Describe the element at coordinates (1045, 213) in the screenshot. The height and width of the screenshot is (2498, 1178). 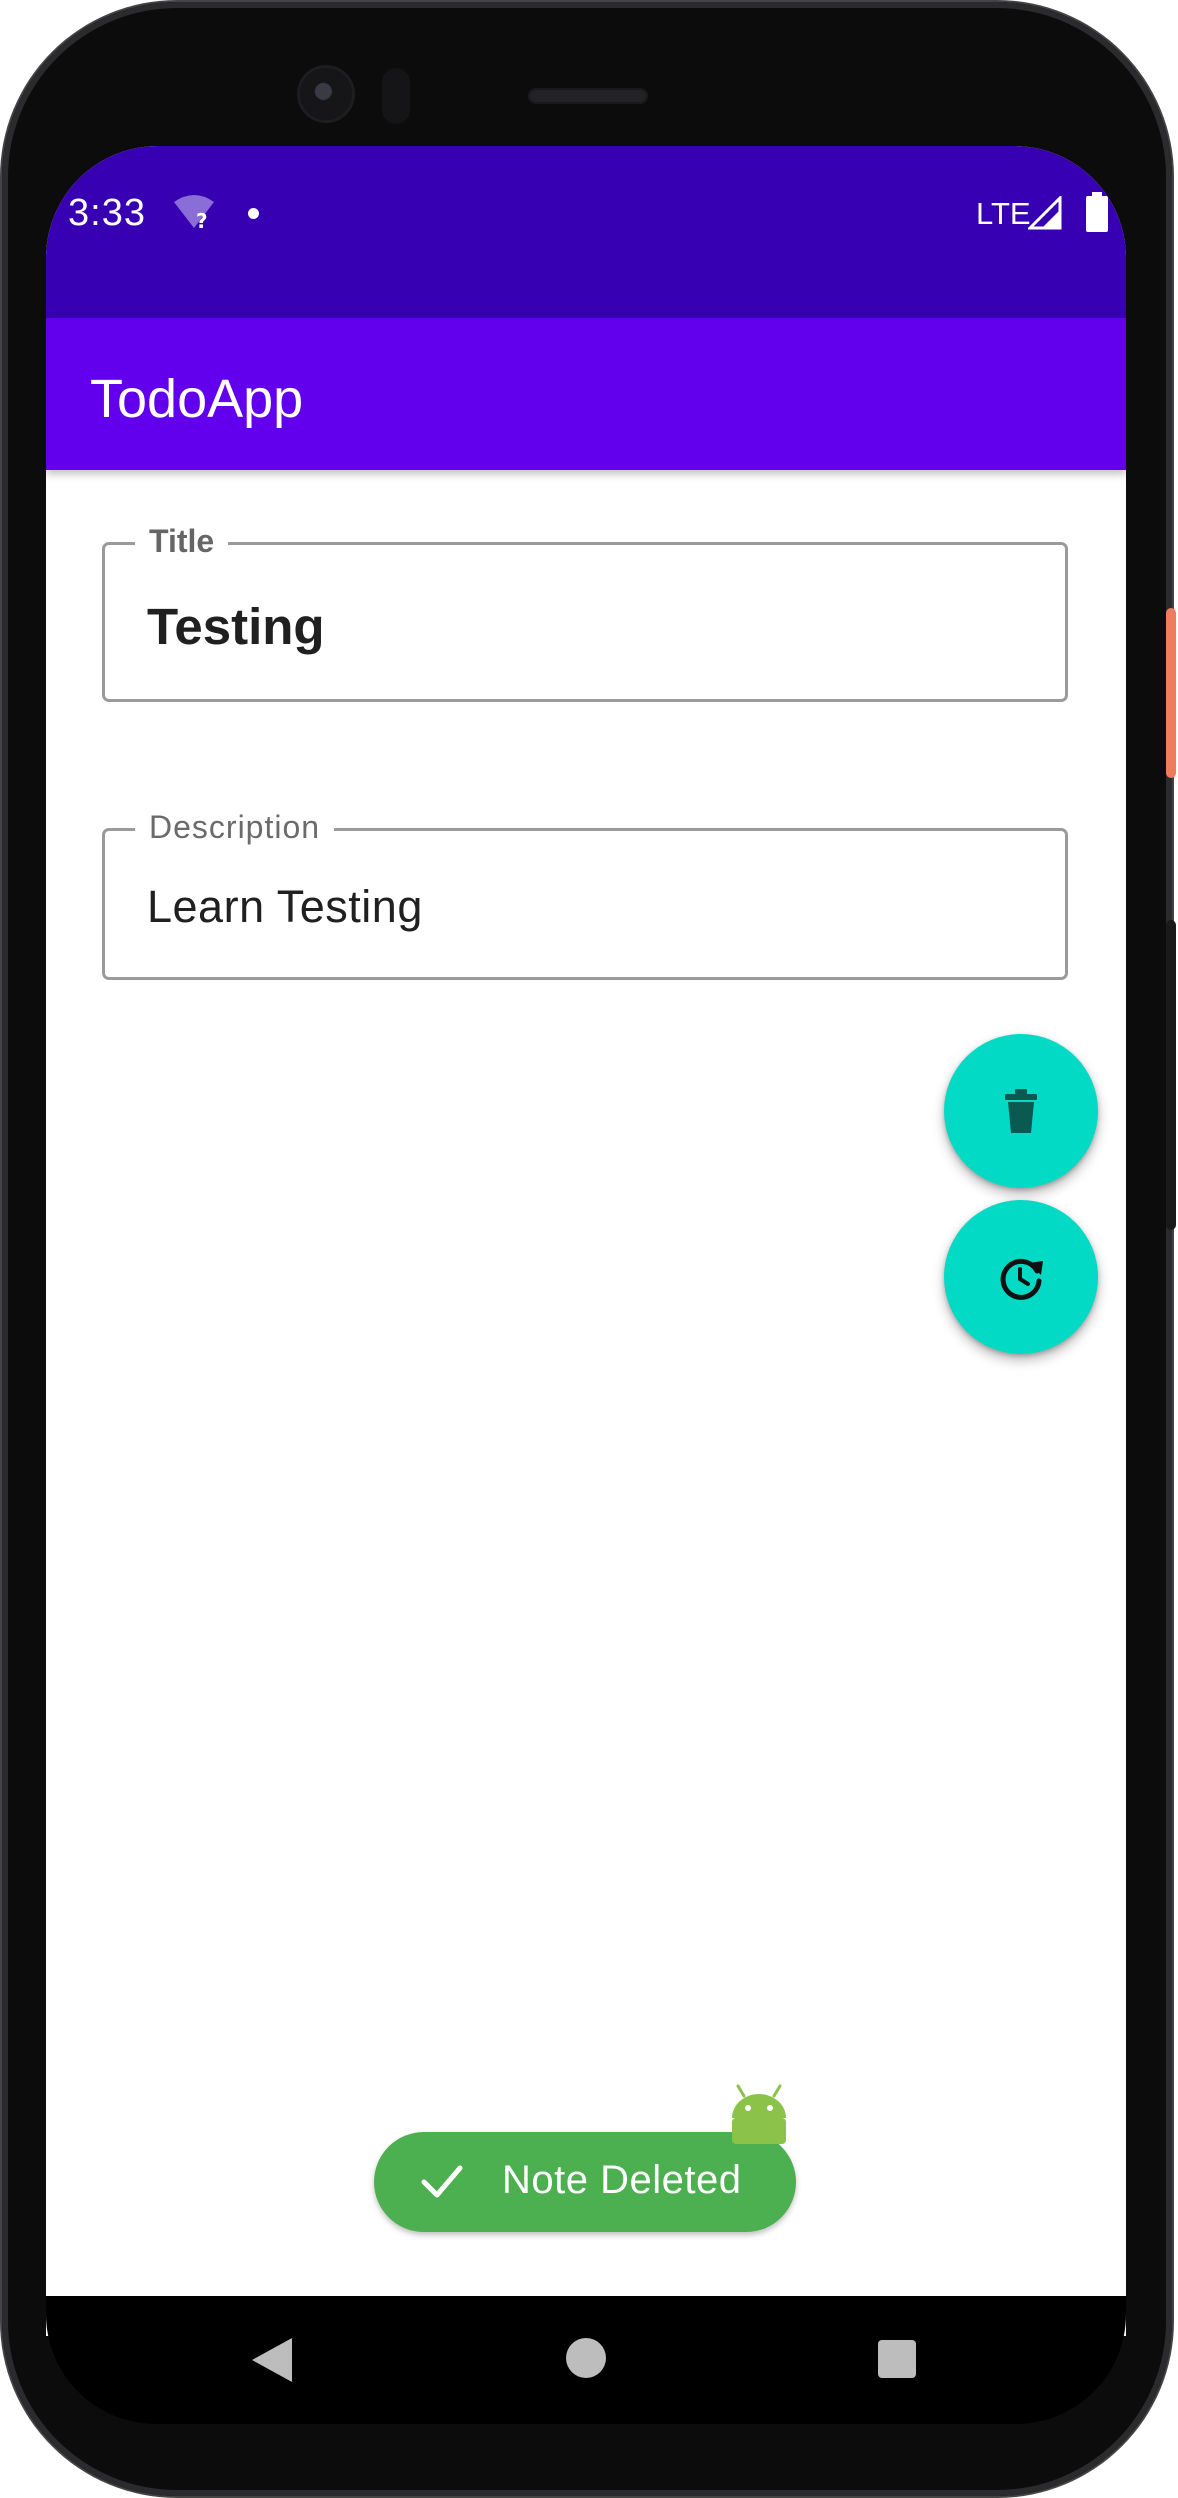
I see `signal-icon` at that location.